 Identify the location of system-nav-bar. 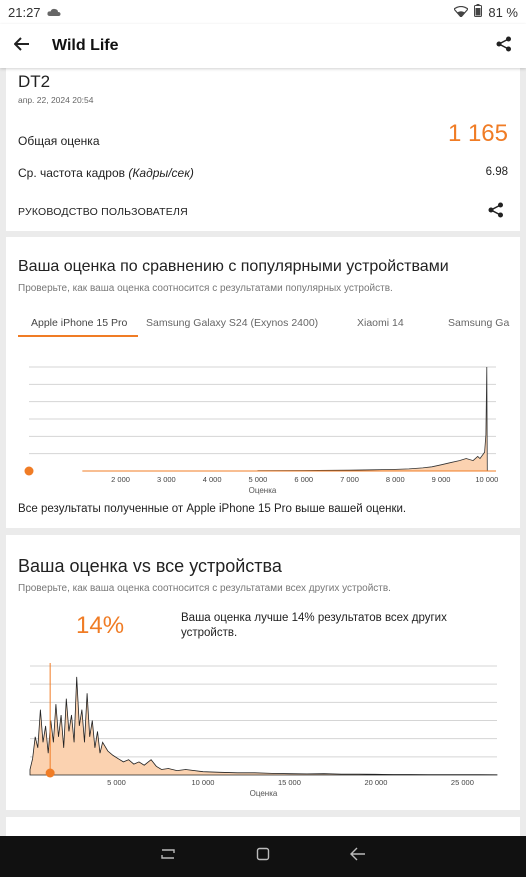
(263, 856).